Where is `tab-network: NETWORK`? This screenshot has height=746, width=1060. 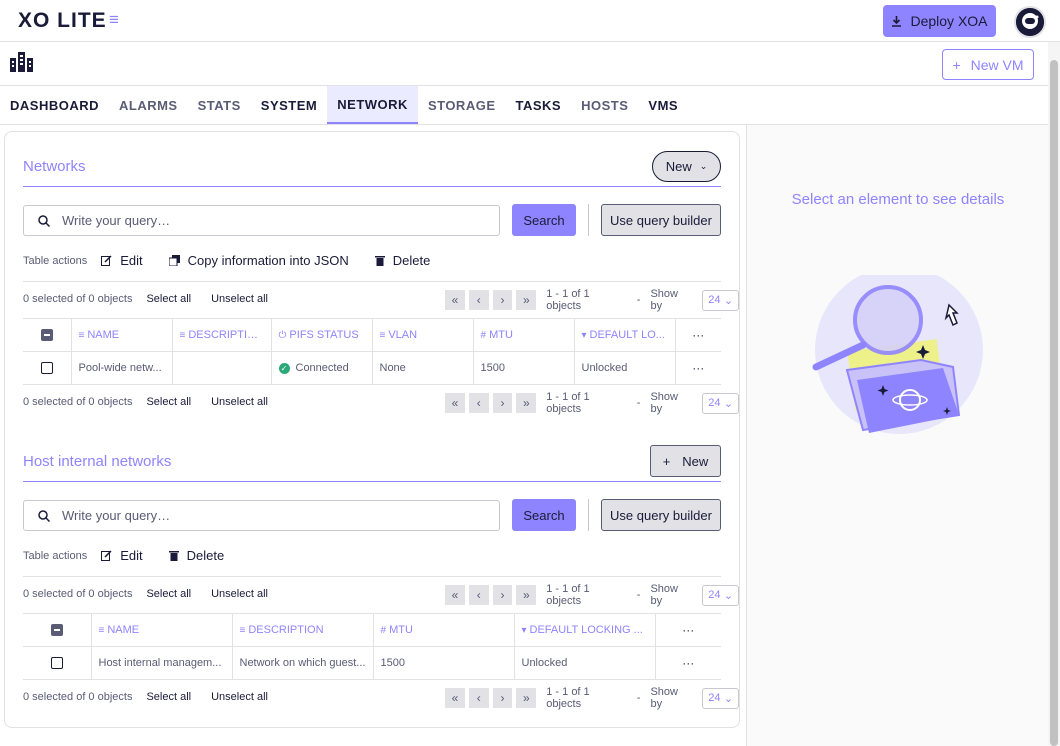 tab-network: NETWORK is located at coordinates (372, 105).